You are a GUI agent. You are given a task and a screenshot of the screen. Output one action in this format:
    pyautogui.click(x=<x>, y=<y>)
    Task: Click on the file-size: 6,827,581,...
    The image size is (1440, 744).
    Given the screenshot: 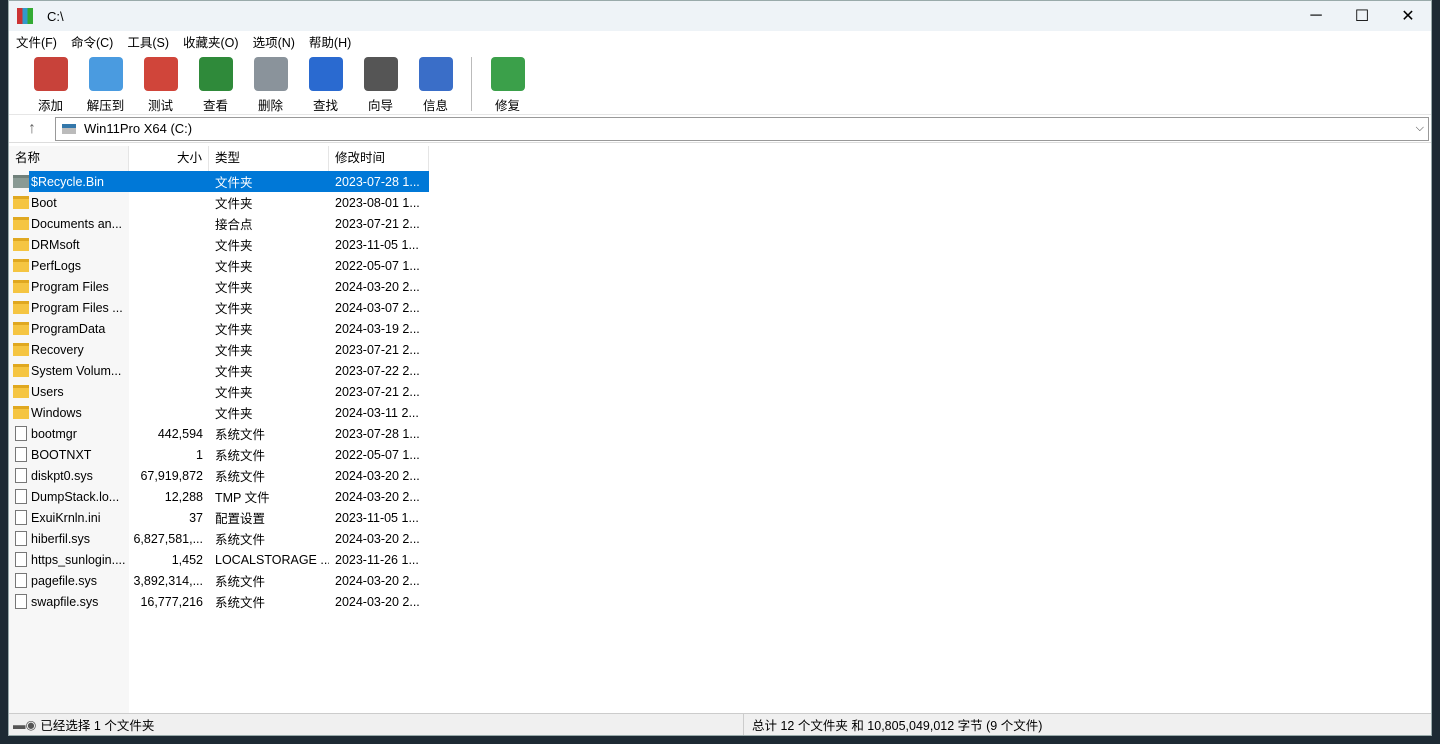 What is the action you would take?
    pyautogui.click(x=168, y=538)
    